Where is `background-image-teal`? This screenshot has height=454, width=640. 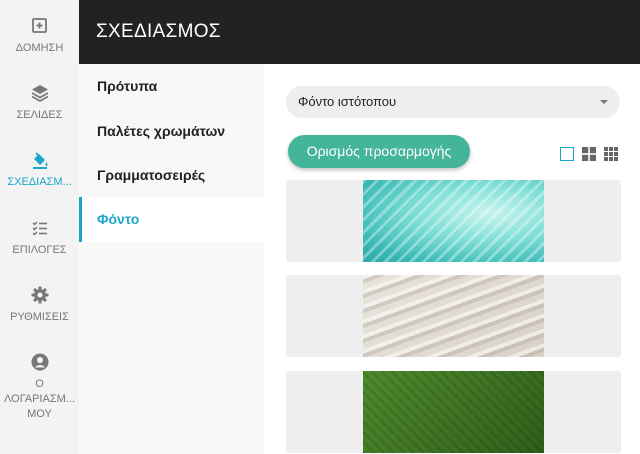 background-image-teal is located at coordinates (453, 221).